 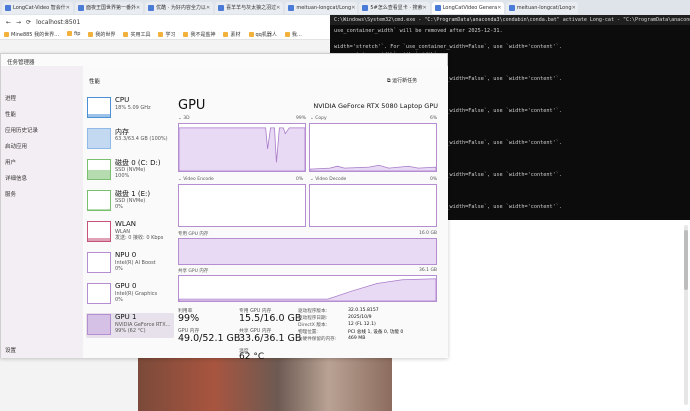 What do you see at coordinates (262, 34) in the screenshot?
I see `bookmark-item: qq机器人` at bounding box center [262, 34].